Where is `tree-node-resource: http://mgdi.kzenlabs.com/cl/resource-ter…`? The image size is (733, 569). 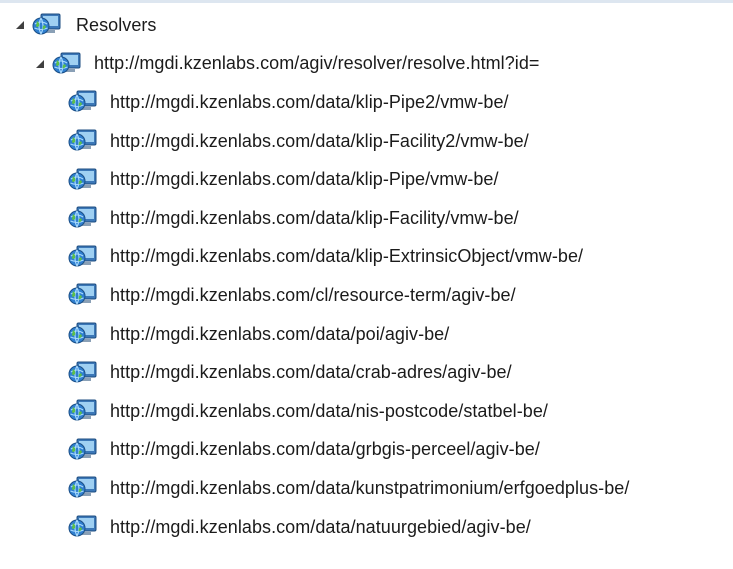 tree-node-resource: http://mgdi.kzenlabs.com/cl/resource-ter… is located at coordinates (366, 295).